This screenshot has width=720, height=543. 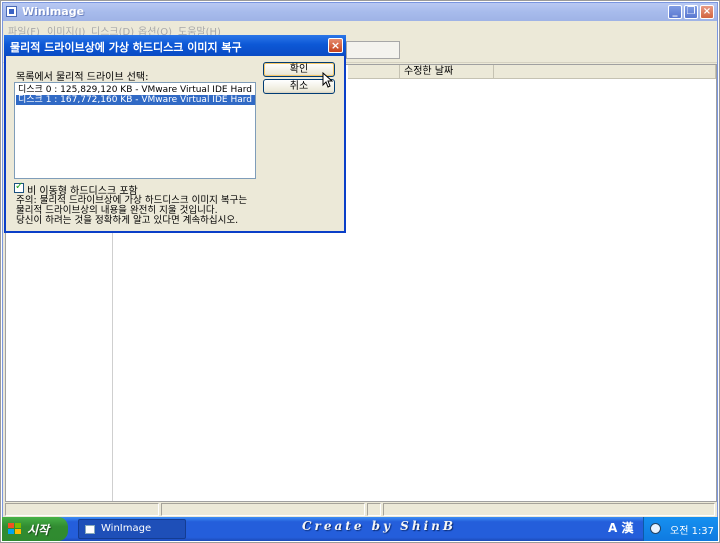 I want to click on taskbar-button-winimage: WinImage, so click(x=132, y=529).